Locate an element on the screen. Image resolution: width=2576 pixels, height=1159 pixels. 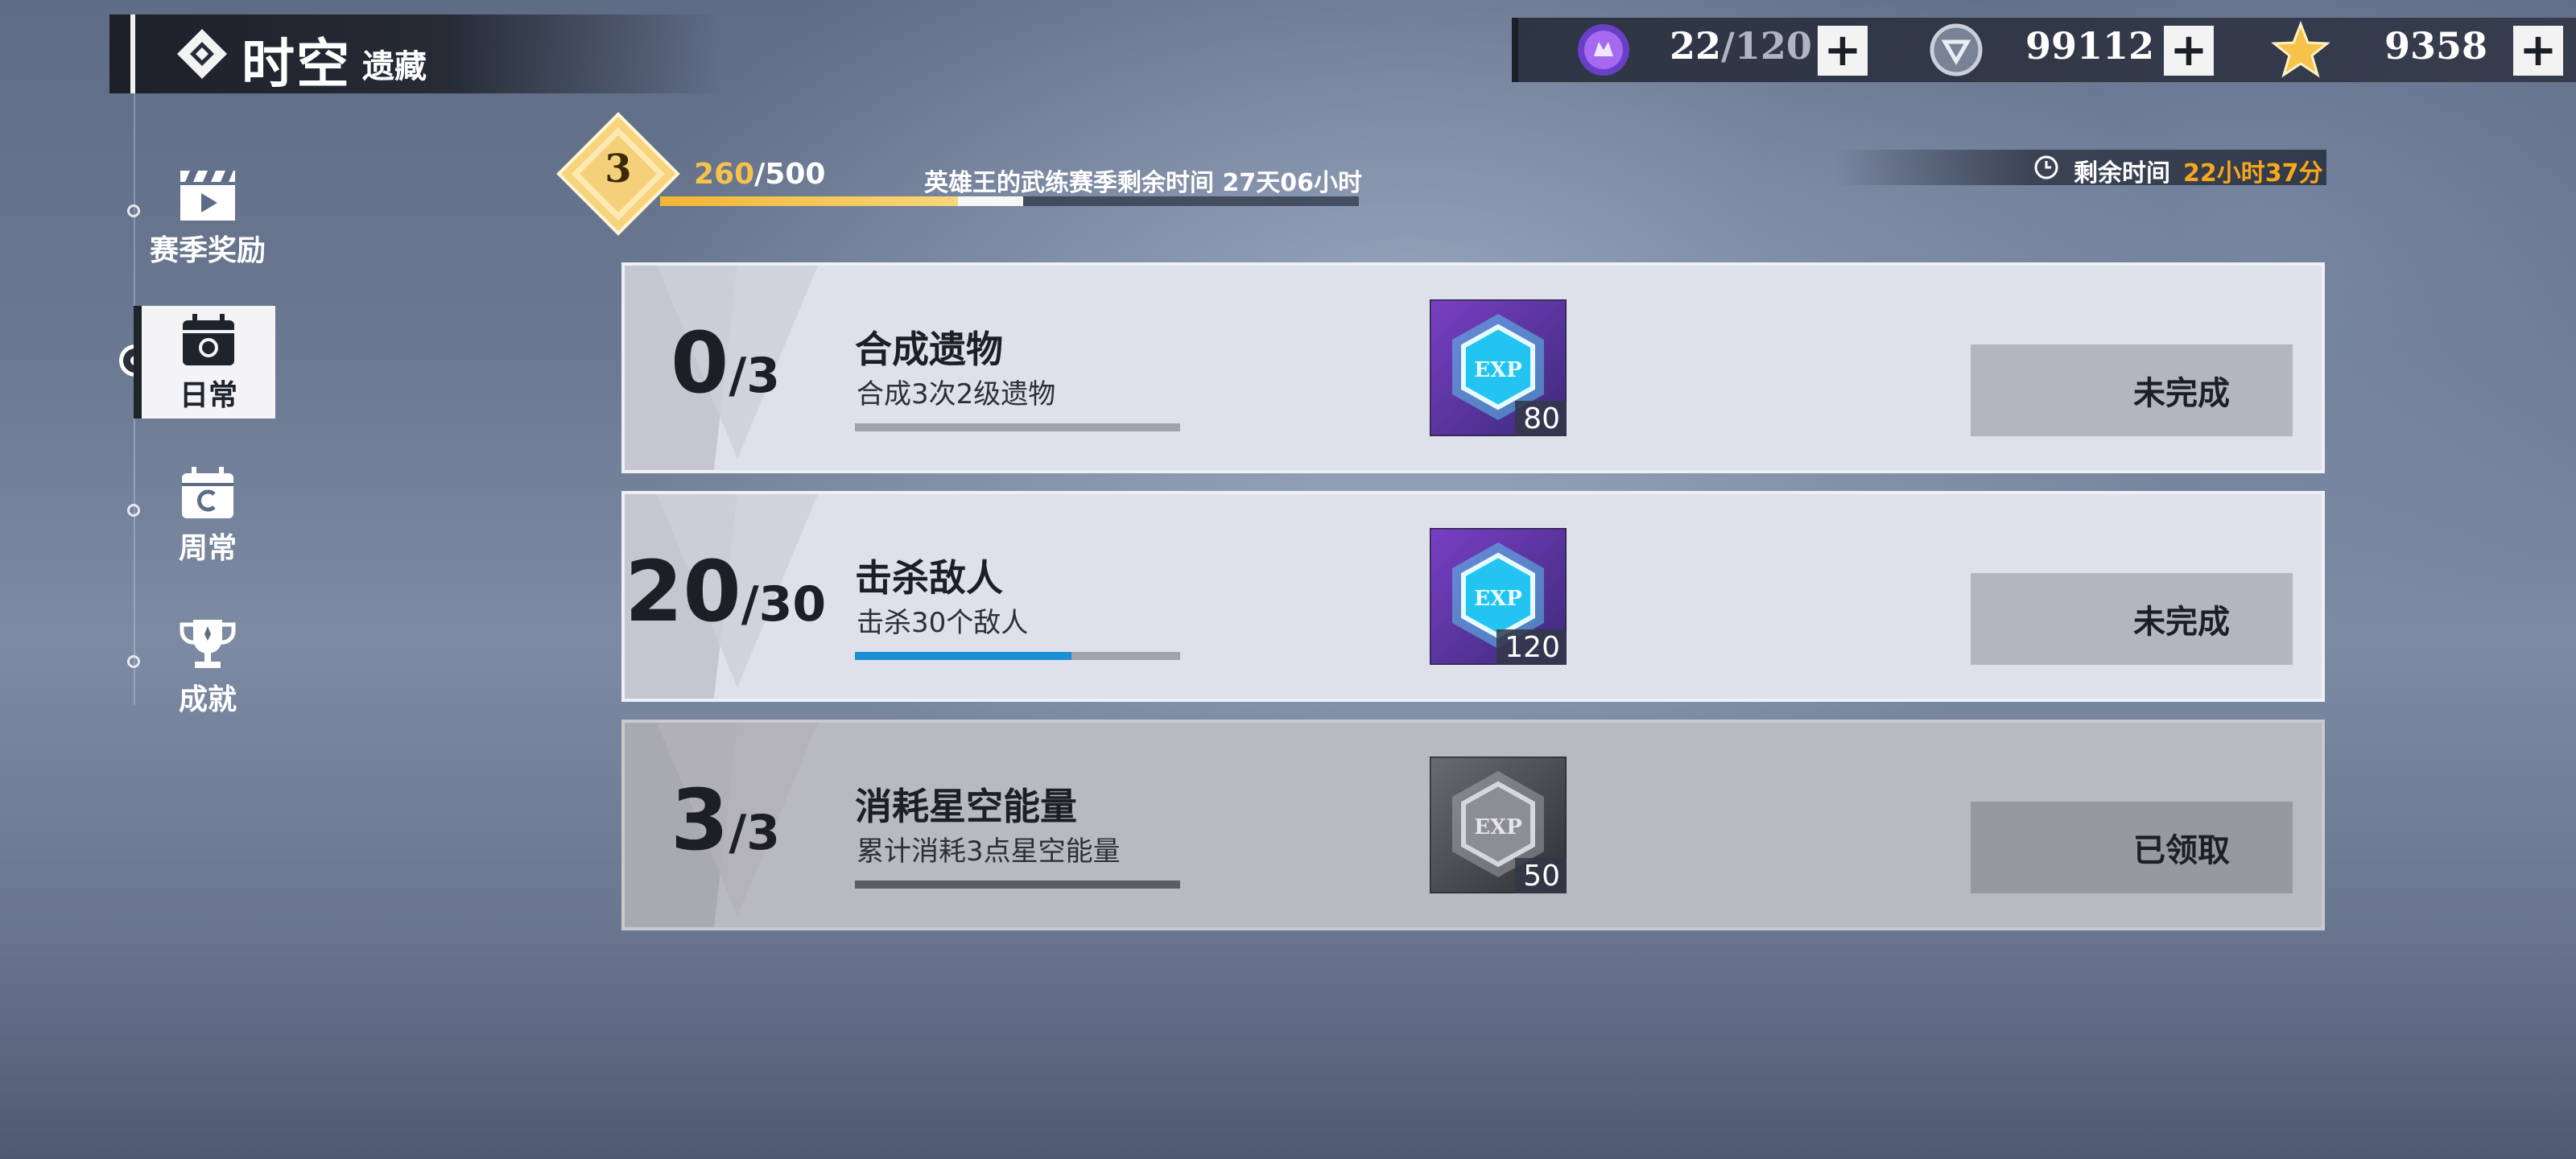
task-count: 0/3 is located at coordinates (725, 363).